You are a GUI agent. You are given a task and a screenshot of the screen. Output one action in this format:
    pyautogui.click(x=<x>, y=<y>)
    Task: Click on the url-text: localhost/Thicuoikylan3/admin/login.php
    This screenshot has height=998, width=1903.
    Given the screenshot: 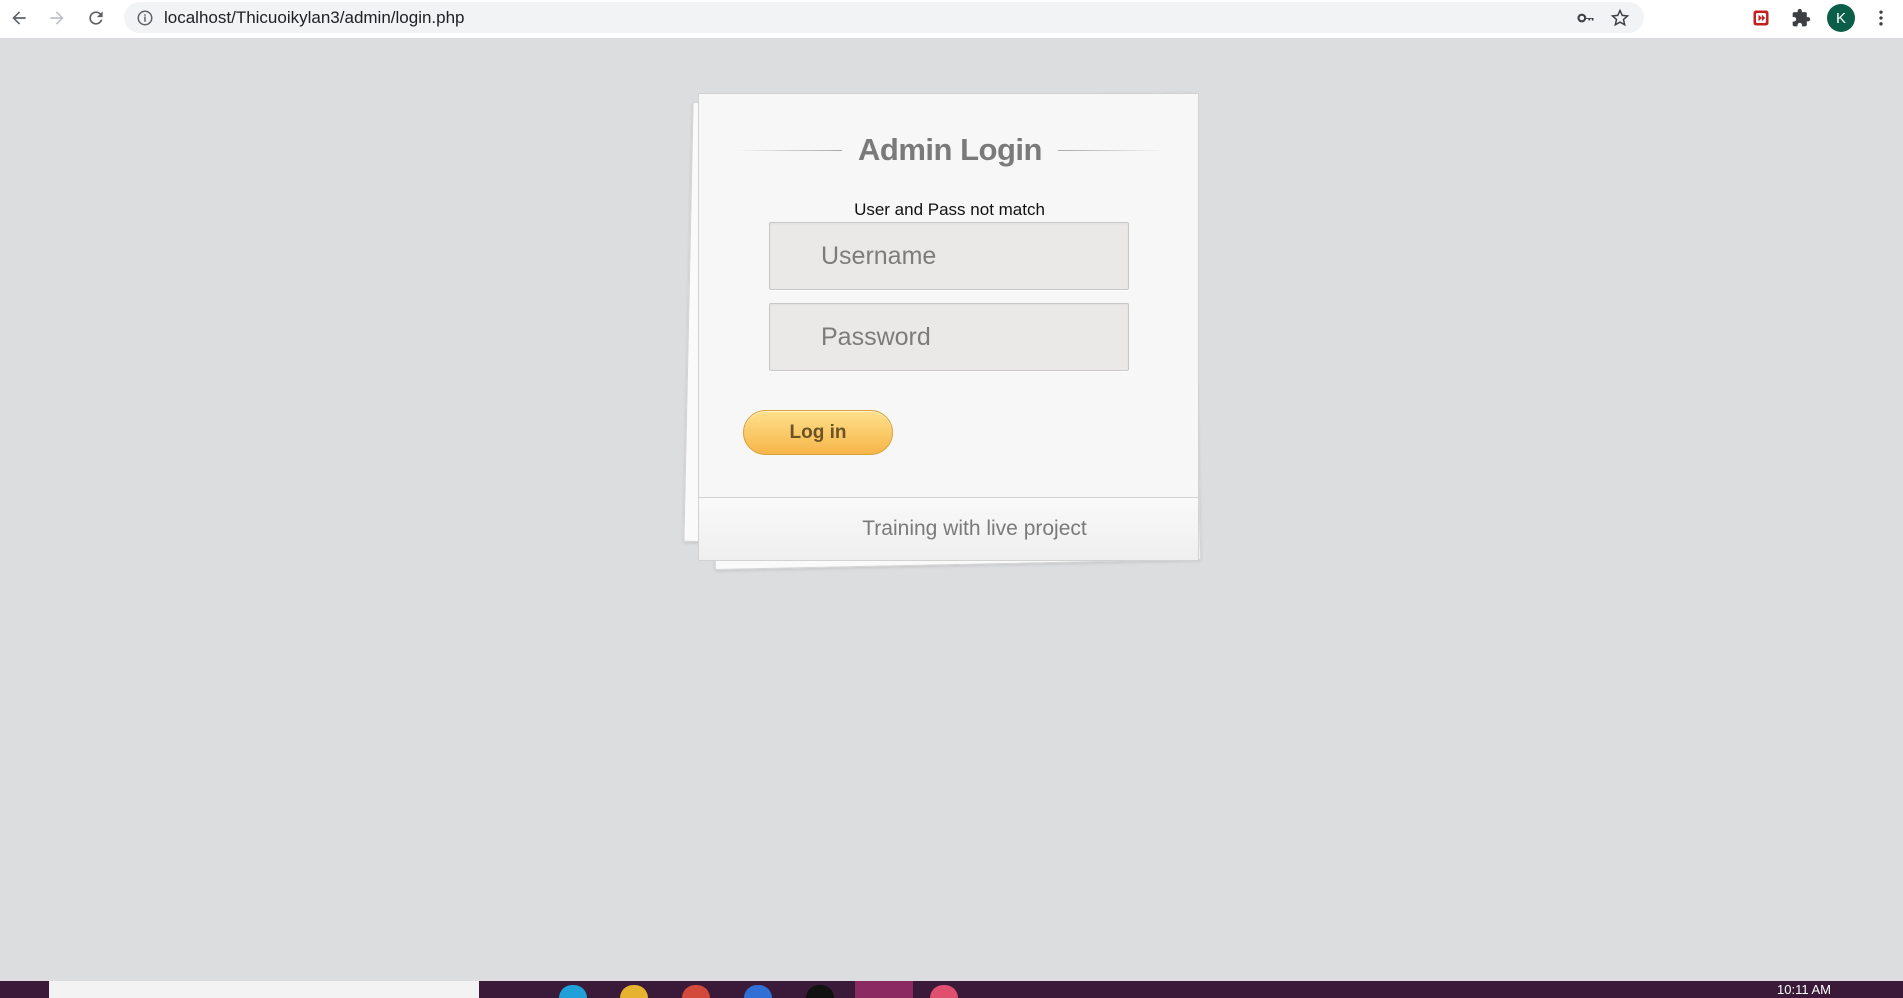 What is the action you would take?
    pyautogui.click(x=314, y=17)
    